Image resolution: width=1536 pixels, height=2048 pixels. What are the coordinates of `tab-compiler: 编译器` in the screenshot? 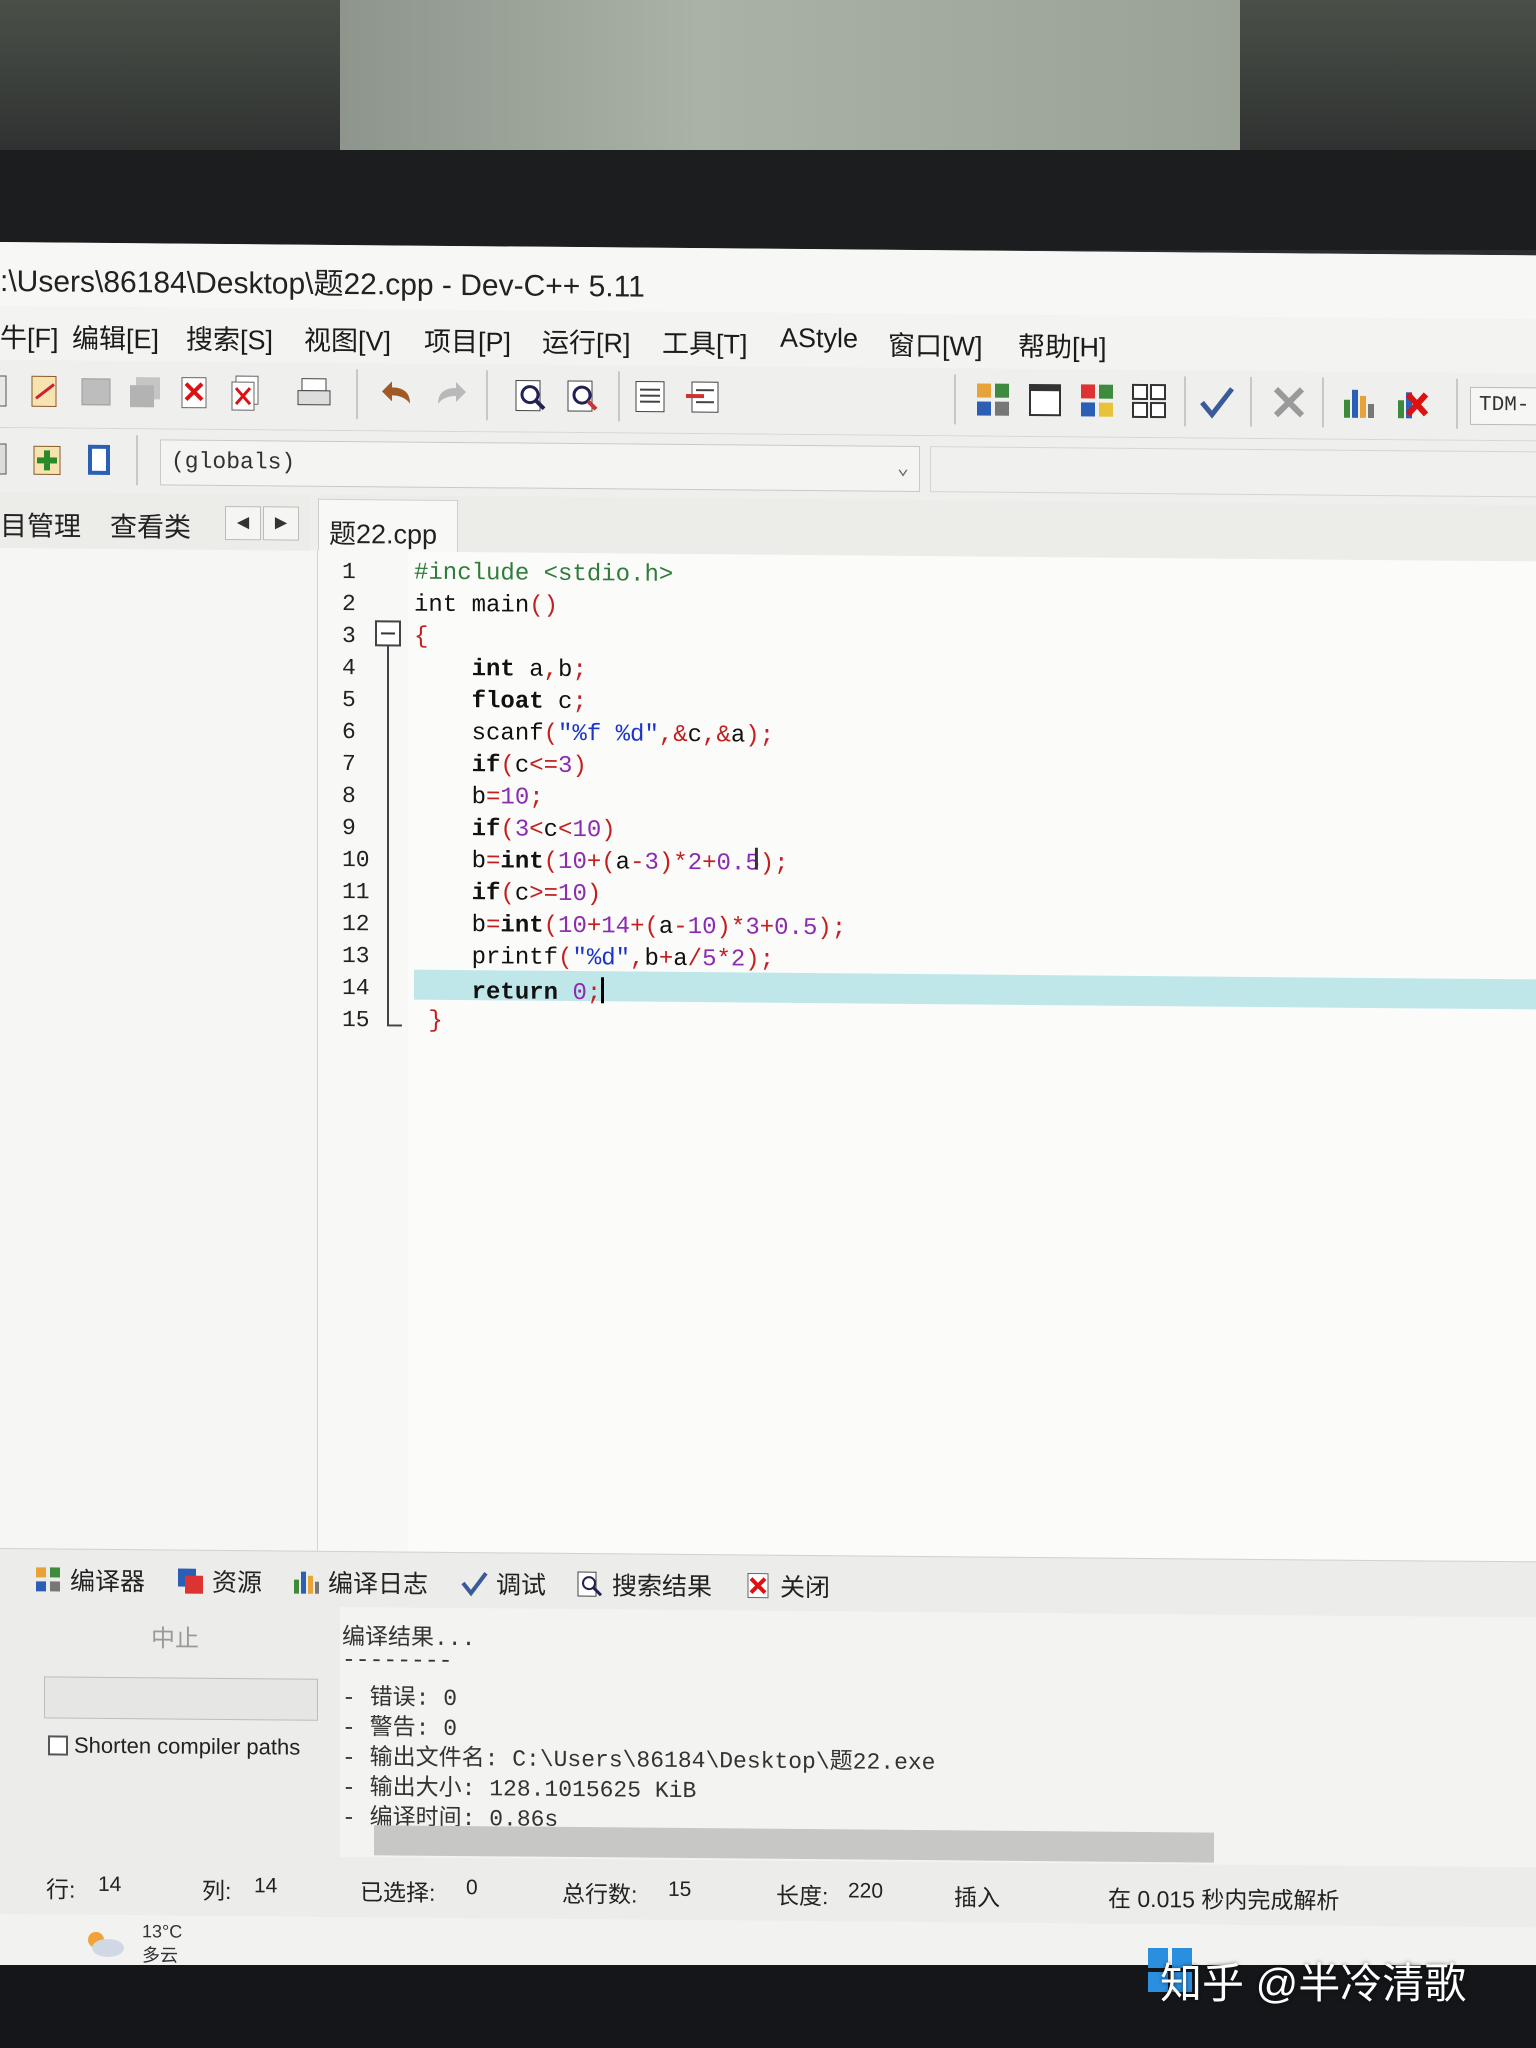 It's located at (89, 1579).